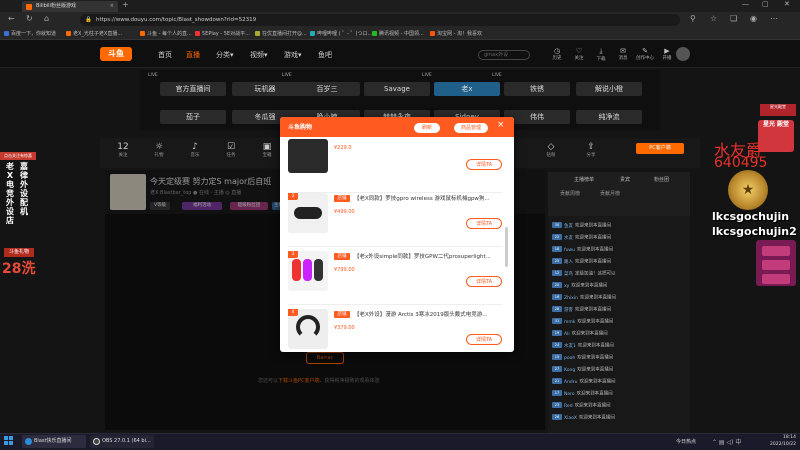 This screenshot has height=450, width=800. What do you see at coordinates (225, 55) in the screenshot?
I see `nav-category: 分类▾` at bounding box center [225, 55].